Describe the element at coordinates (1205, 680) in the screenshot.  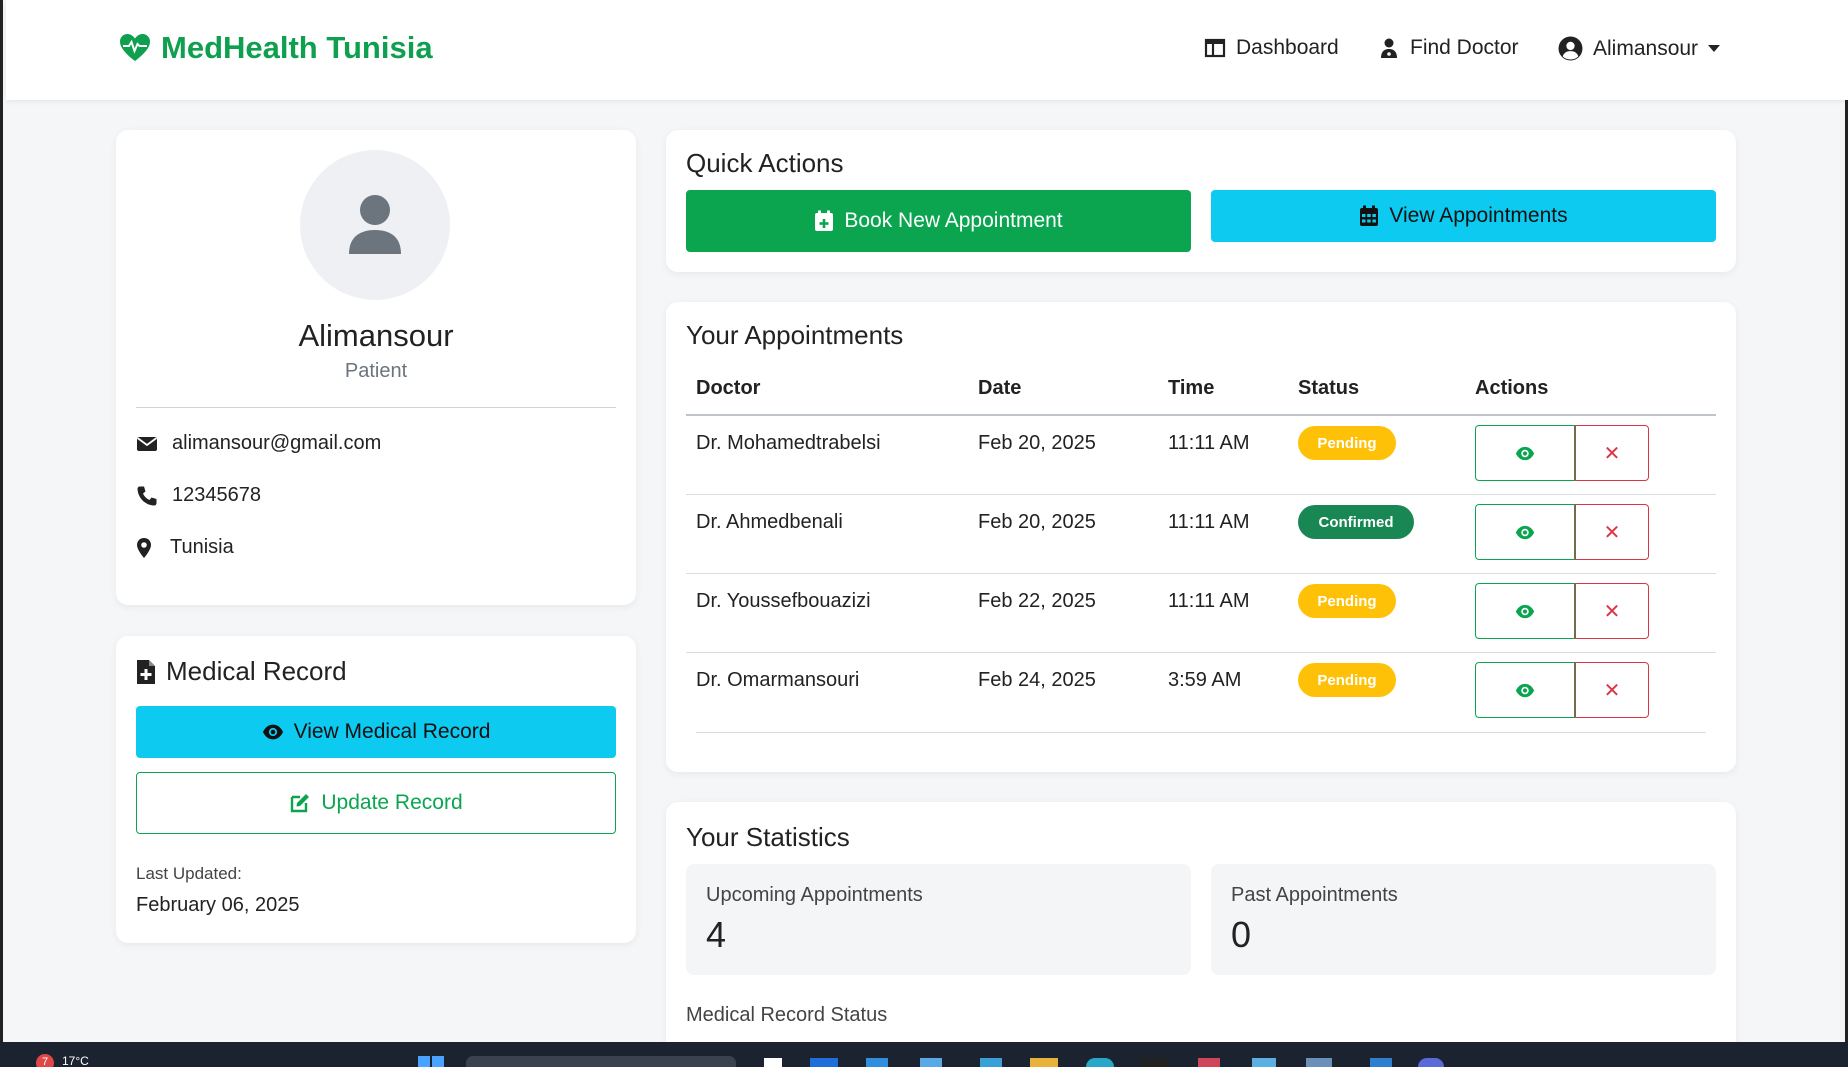
I see `row-time: 3:59 AM` at that location.